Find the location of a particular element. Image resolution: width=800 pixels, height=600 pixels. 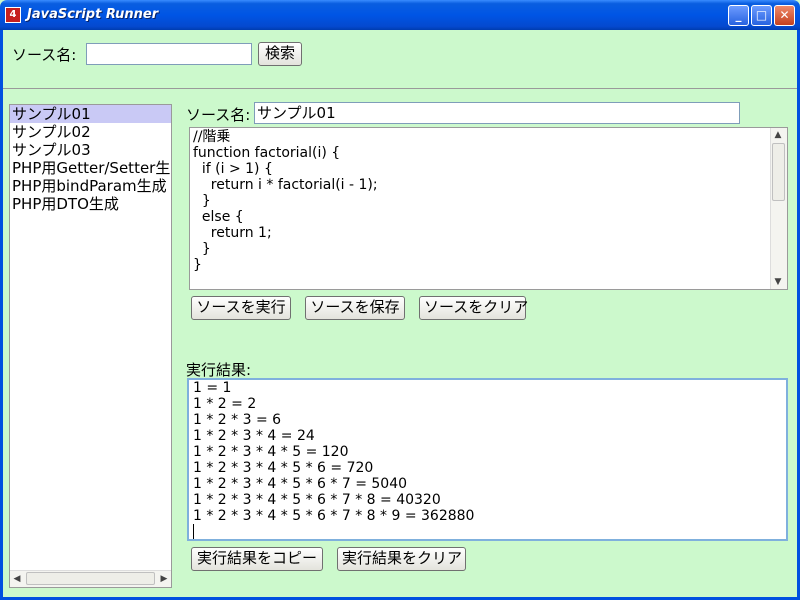

result-line: 1 * 2 * 3 * 4 * 5 * 6 * 7 = 5040 is located at coordinates (300, 484).